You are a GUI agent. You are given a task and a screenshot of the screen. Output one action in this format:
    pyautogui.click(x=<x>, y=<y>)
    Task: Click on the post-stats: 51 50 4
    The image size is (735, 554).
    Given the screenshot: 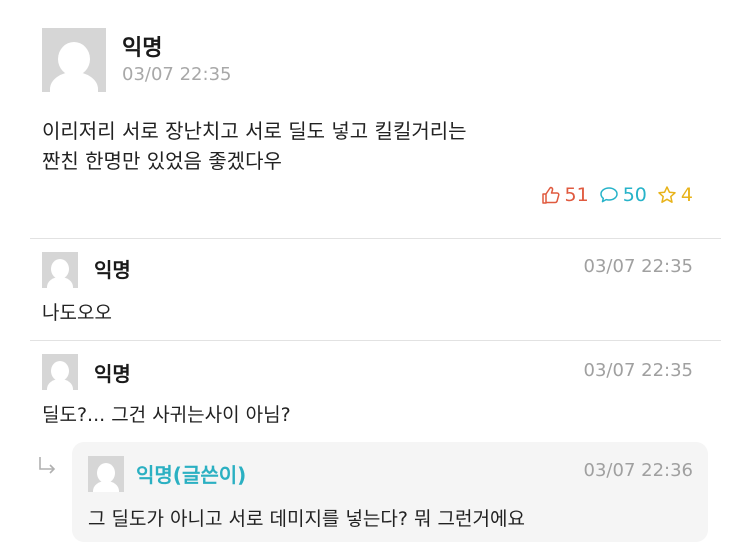 What is the action you would take?
    pyautogui.click(x=617, y=195)
    